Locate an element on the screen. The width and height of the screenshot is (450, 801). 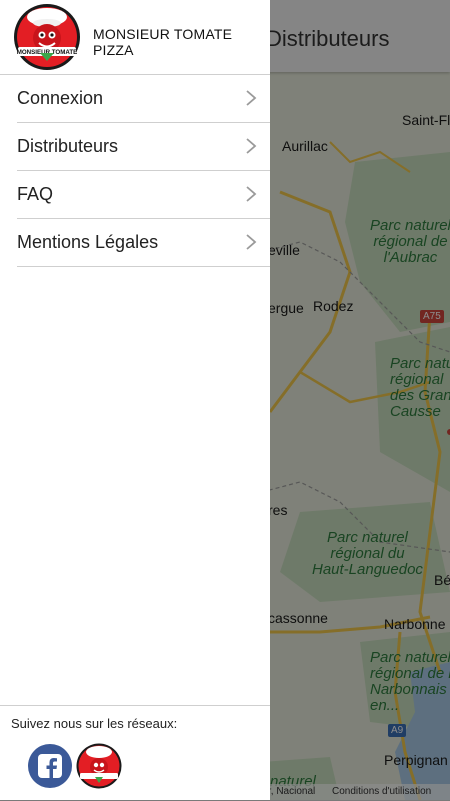
brand-name: MONSIEUR TOMATE PIZZA is located at coordinates (162, 42).